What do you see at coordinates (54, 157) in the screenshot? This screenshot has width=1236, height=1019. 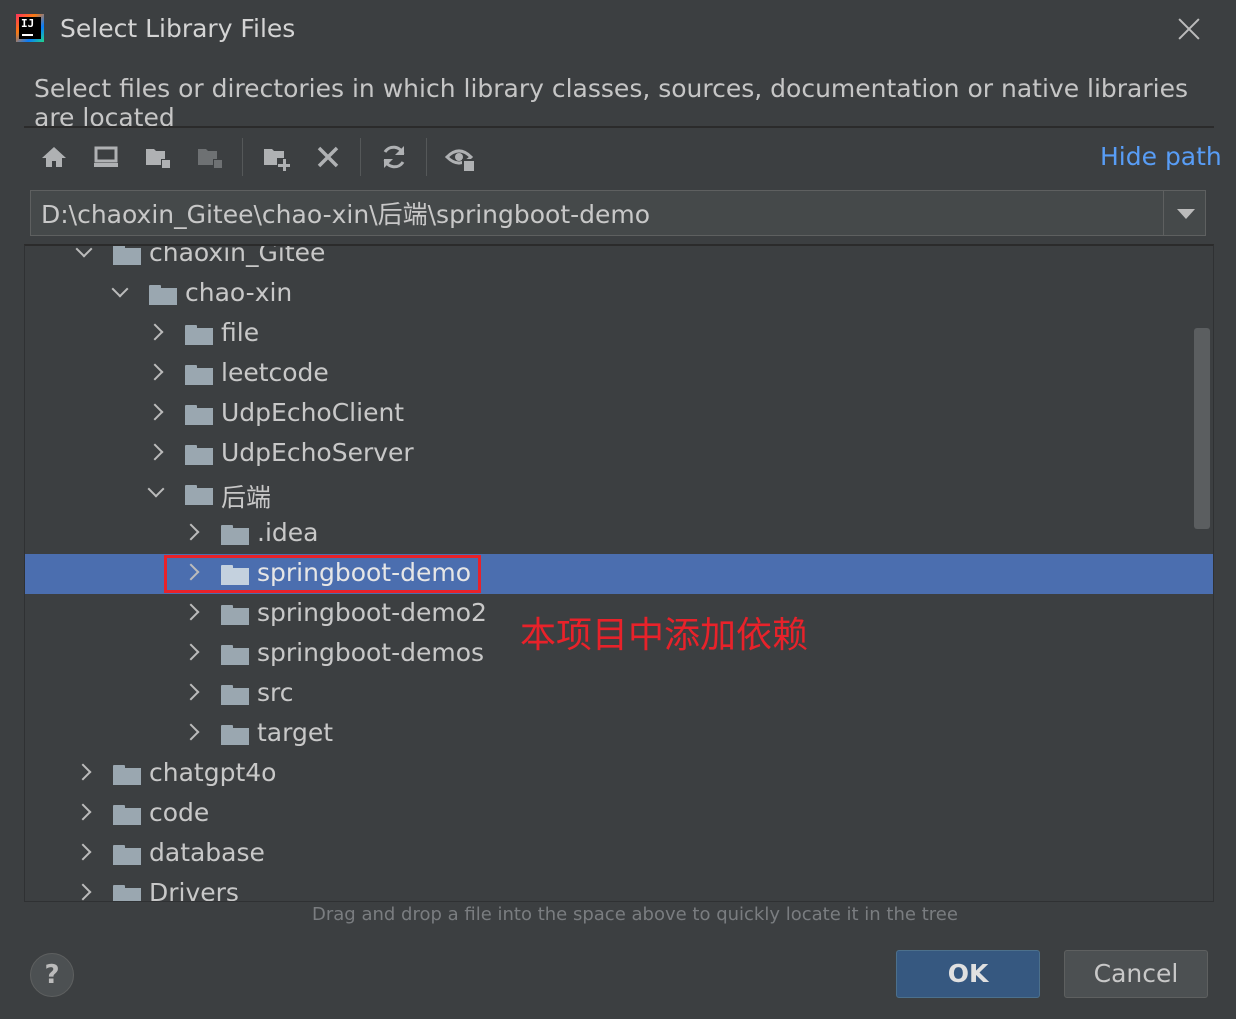 I see `home-icon` at bounding box center [54, 157].